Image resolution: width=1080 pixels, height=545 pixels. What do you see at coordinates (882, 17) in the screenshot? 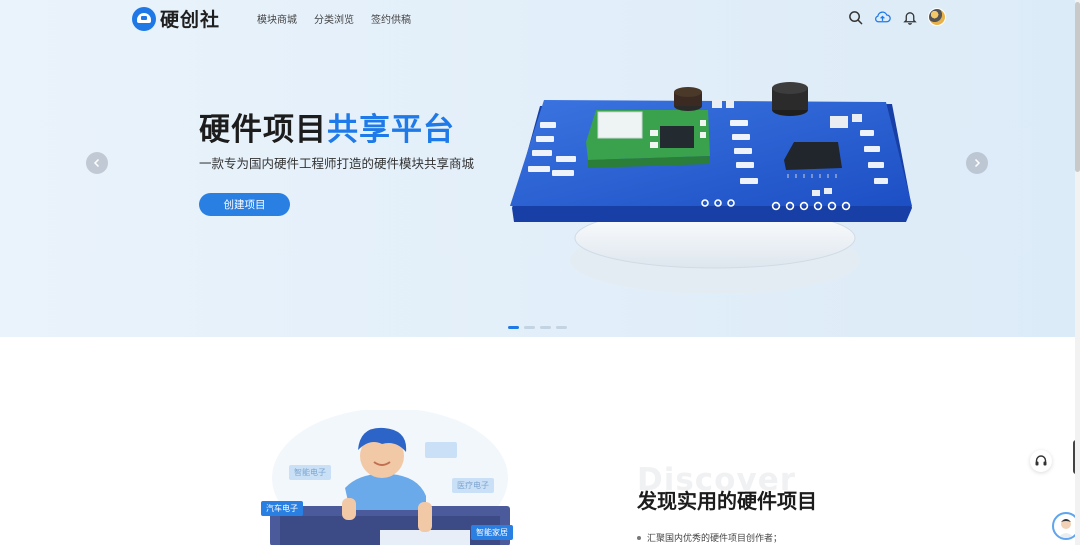
I see `cloud-upload-icon` at bounding box center [882, 17].